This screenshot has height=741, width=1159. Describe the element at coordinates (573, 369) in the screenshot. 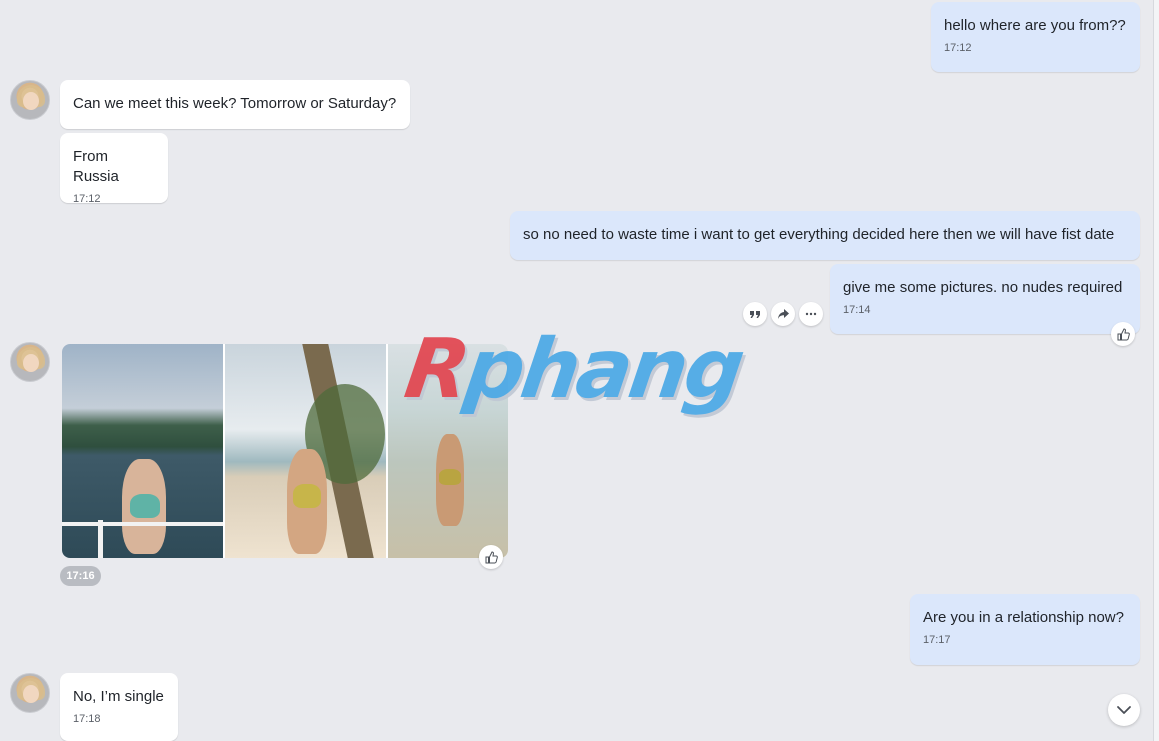

I see `watermark-logo: Rphang` at that location.